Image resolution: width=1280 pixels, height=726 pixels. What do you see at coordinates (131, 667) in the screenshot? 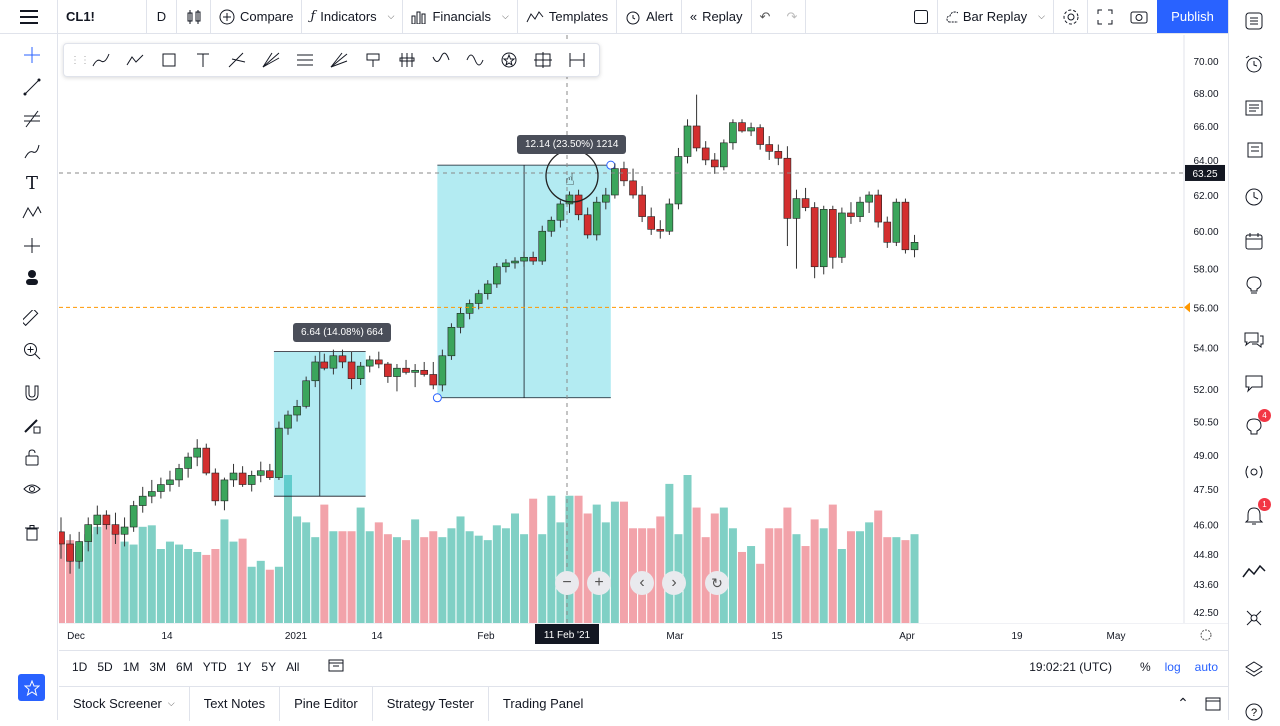
I see `range-1m: 1M` at bounding box center [131, 667].